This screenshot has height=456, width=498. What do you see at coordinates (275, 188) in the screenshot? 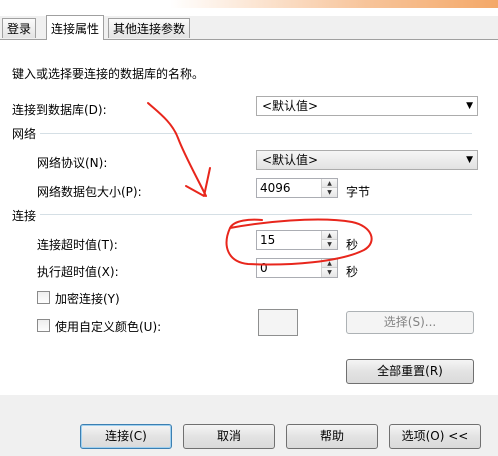
I see `packet-size-value: 4096` at bounding box center [275, 188].